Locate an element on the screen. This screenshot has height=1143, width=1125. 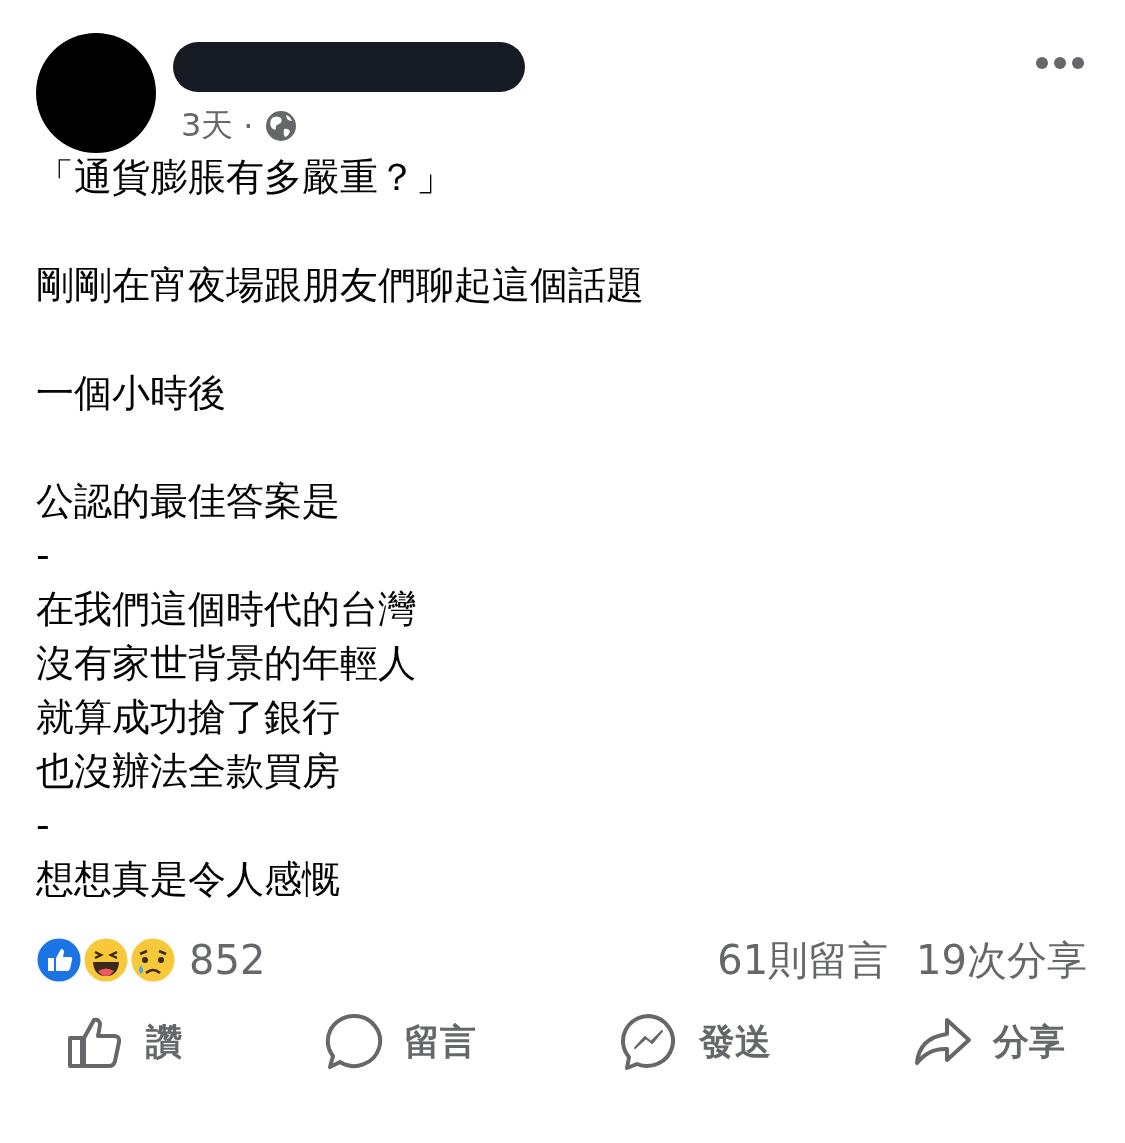
reaction-count: 852 is located at coordinates (227, 960).